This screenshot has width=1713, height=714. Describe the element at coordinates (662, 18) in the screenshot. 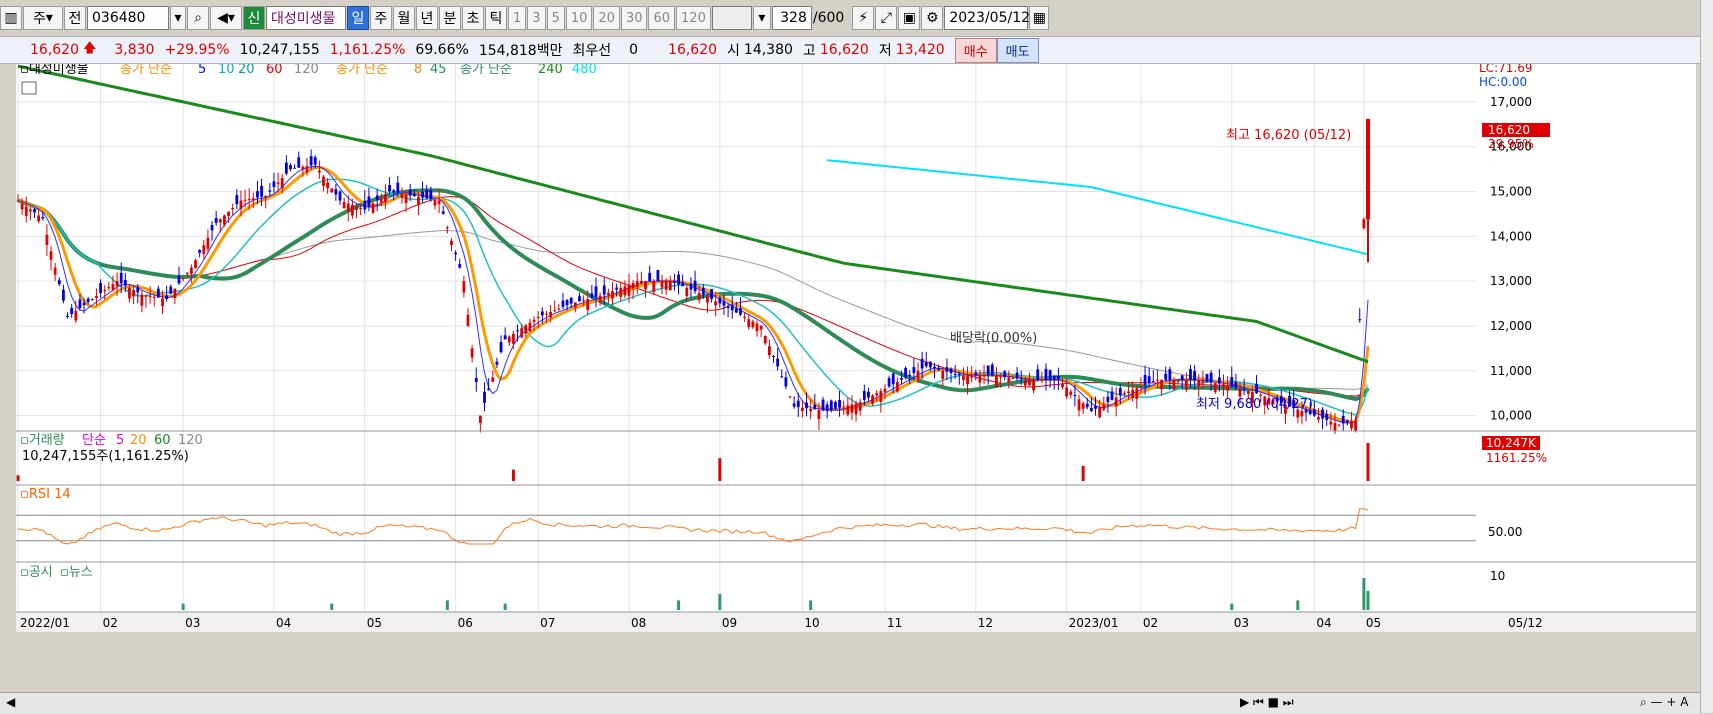

I see `interval-60: 60` at that location.